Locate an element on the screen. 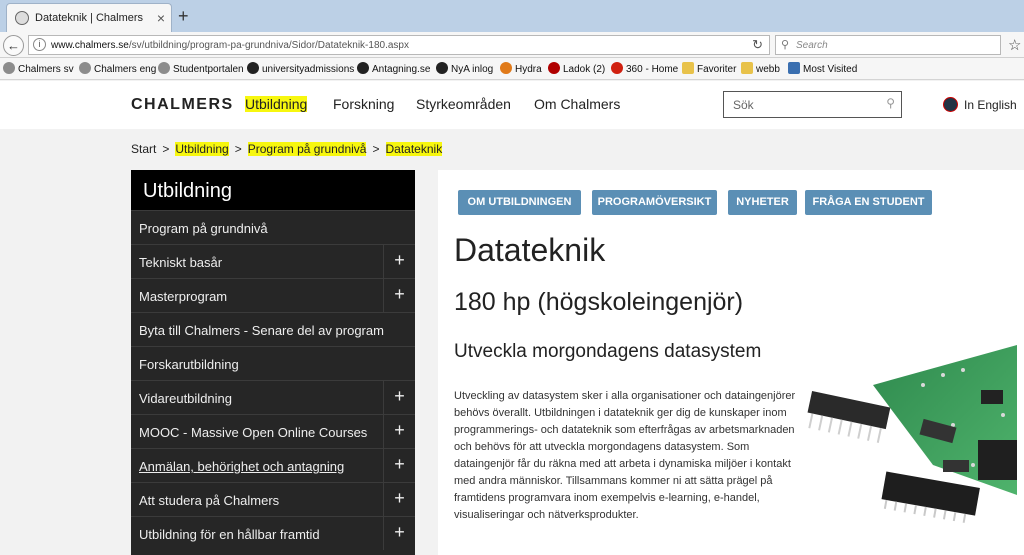  nav-om-chalmers: Om Chalmers is located at coordinates (577, 104).